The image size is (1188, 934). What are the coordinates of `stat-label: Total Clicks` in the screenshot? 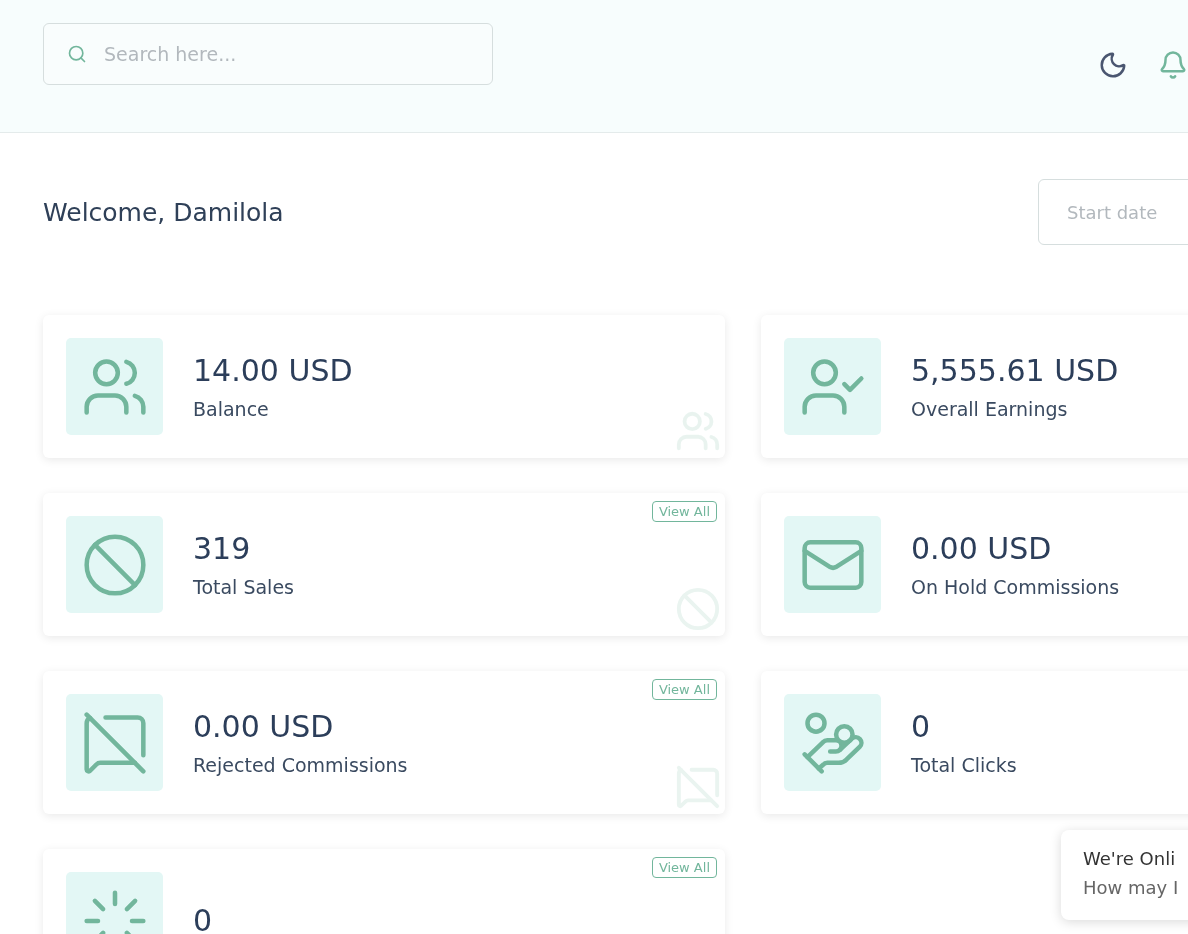 It's located at (964, 765).